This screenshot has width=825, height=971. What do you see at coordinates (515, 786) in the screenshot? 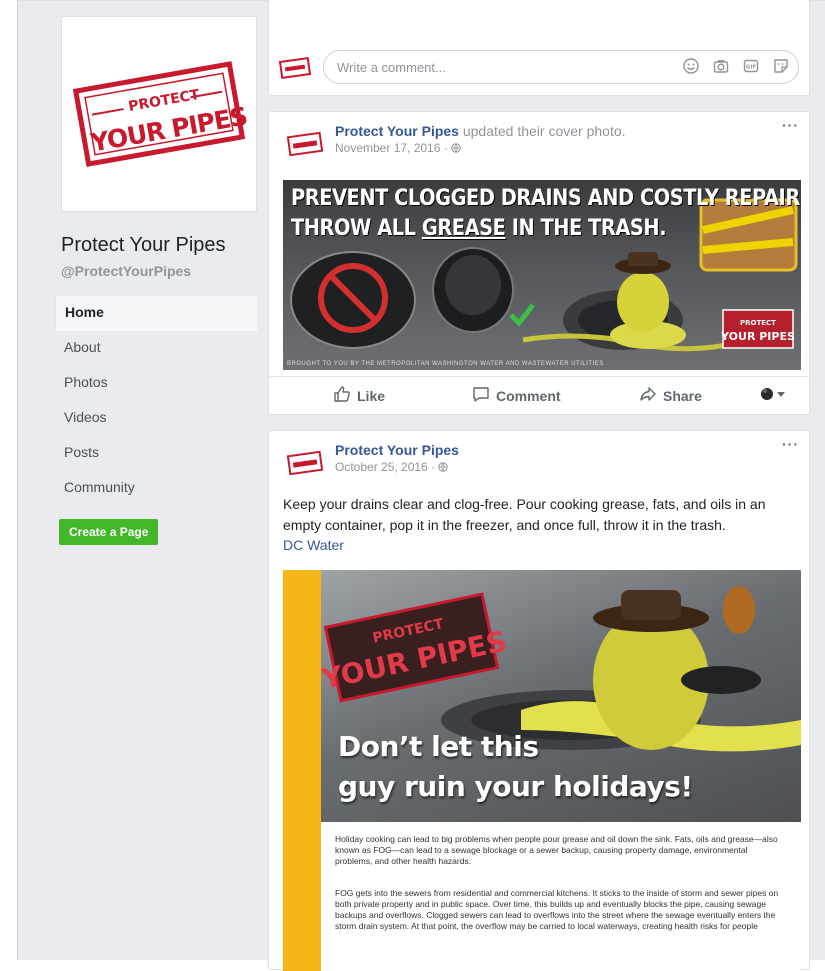
I see `flyer-headline-2: guy ruin your holidays!` at bounding box center [515, 786].